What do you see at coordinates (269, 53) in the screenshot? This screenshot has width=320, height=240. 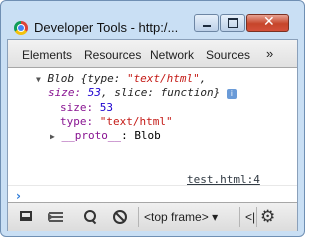 I see `more-tabs-button: »` at bounding box center [269, 53].